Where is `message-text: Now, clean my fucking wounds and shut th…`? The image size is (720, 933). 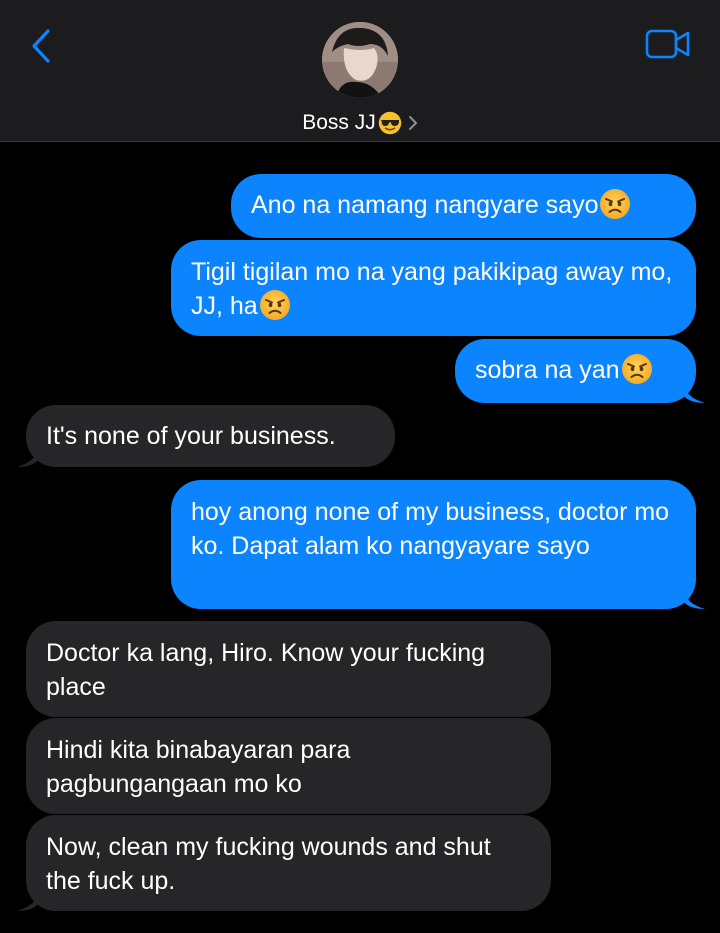 message-text: Now, clean my fucking wounds and shut th… is located at coordinates (268, 864).